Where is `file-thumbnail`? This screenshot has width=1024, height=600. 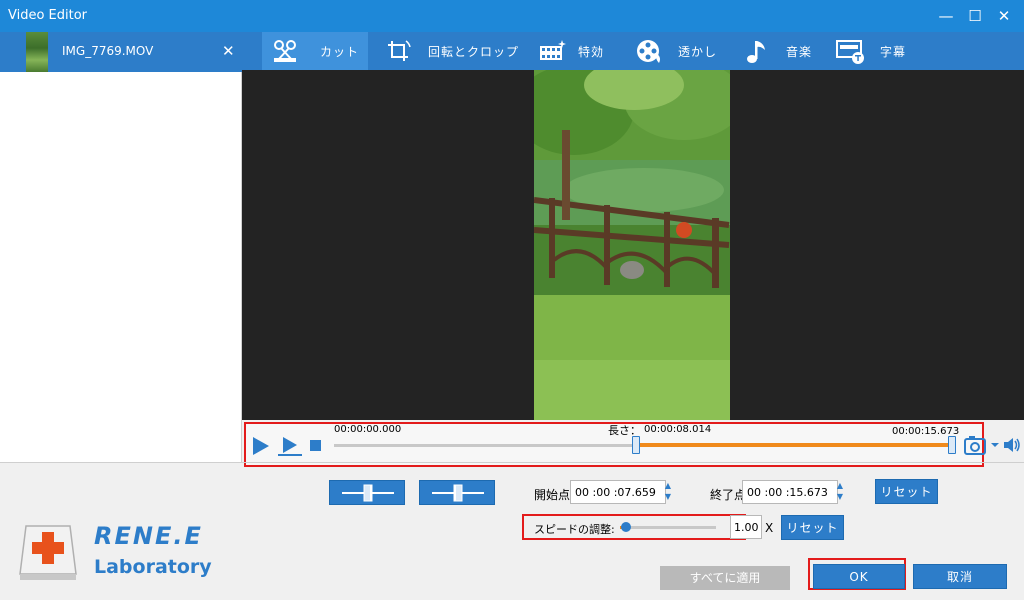
file-thumbnail is located at coordinates (37, 52).